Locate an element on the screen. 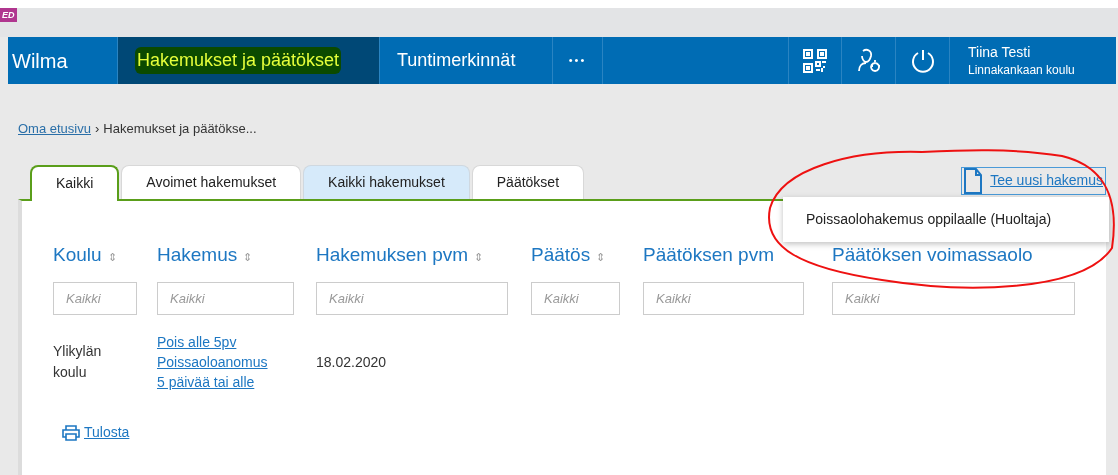 This screenshot has width=1118, height=475. nav-item: Hakemukset ja päätökset is located at coordinates (249, 60).